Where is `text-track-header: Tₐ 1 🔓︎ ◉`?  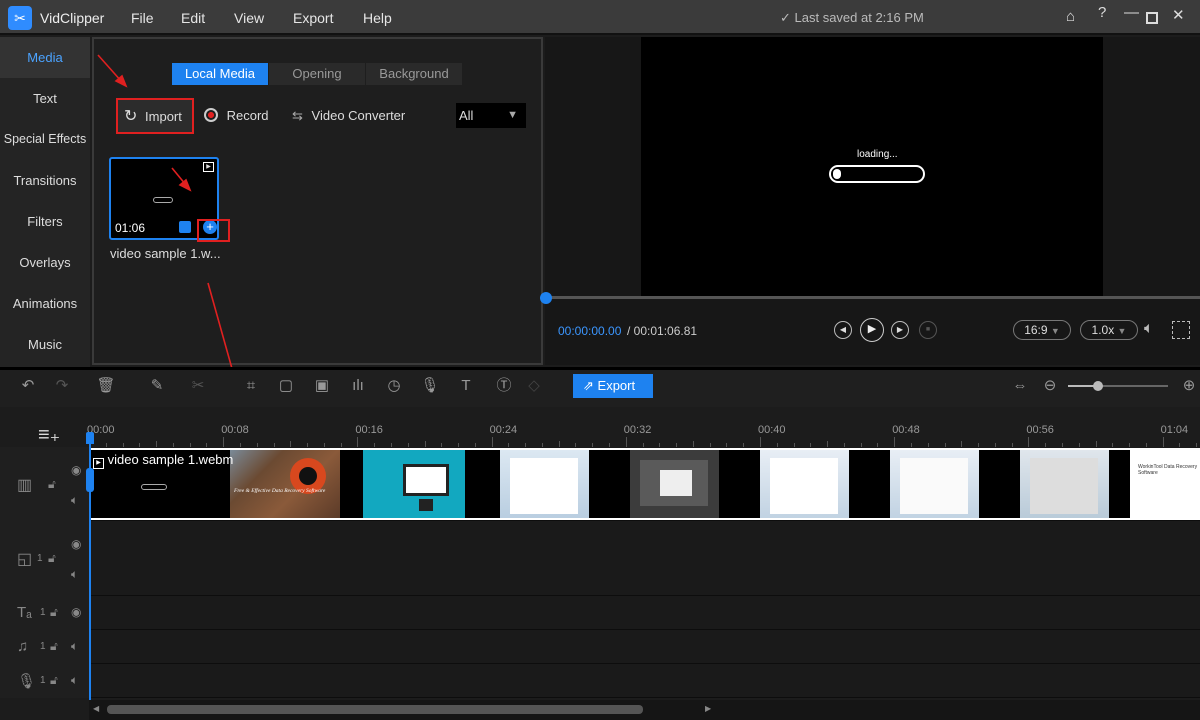 text-track-header: Tₐ 1 🔓︎ ◉ is located at coordinates (44, 613).